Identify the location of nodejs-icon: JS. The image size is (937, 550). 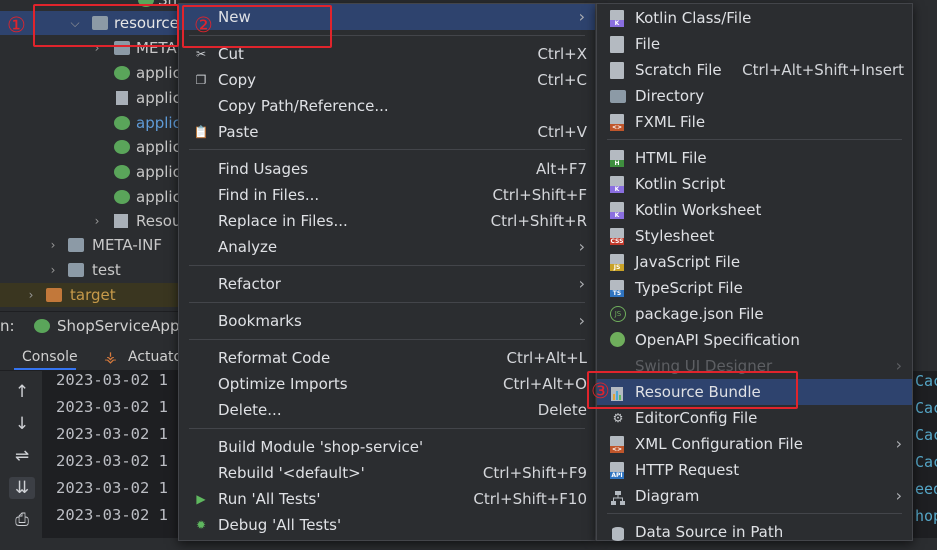
(618, 314).